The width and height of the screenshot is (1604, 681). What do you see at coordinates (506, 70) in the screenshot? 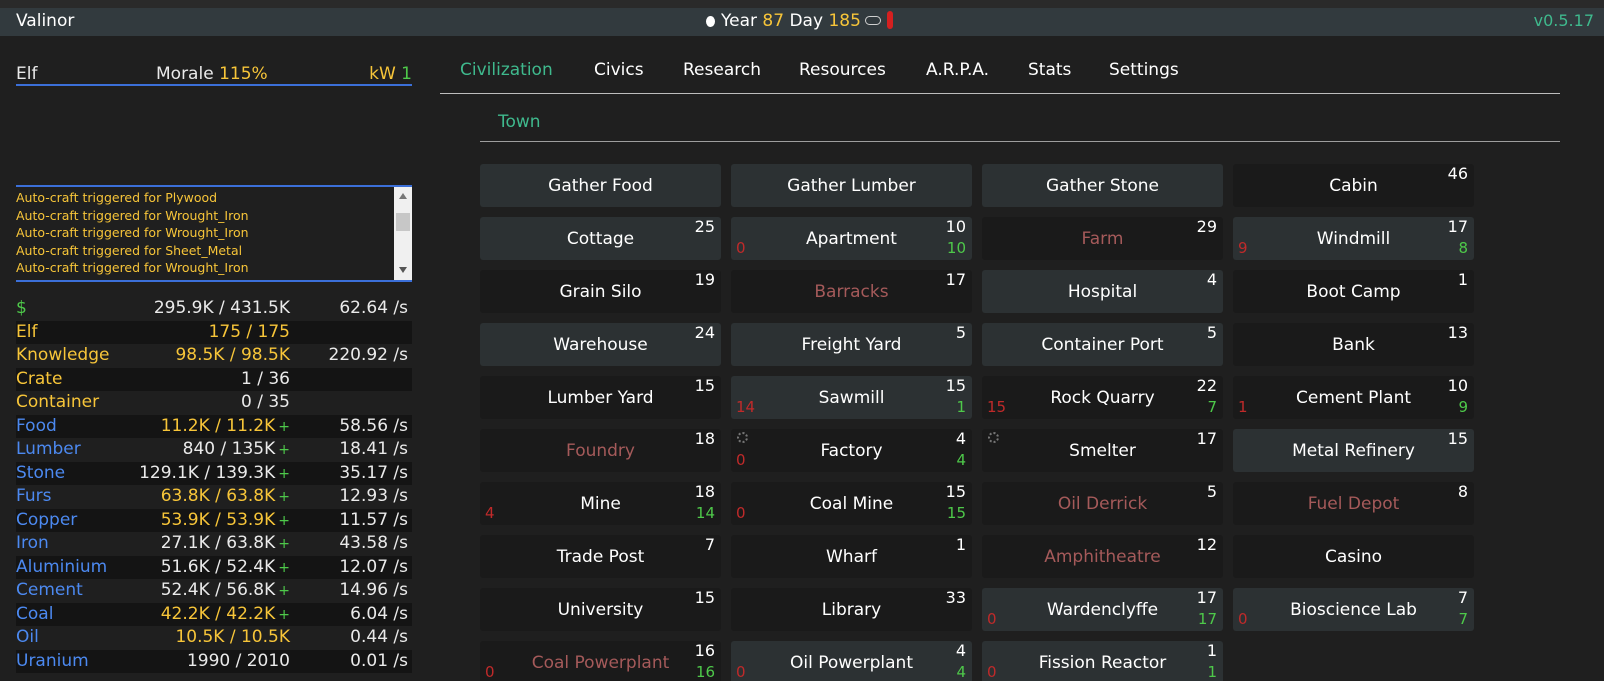
I see `tab-civilization: Civilization` at bounding box center [506, 70].